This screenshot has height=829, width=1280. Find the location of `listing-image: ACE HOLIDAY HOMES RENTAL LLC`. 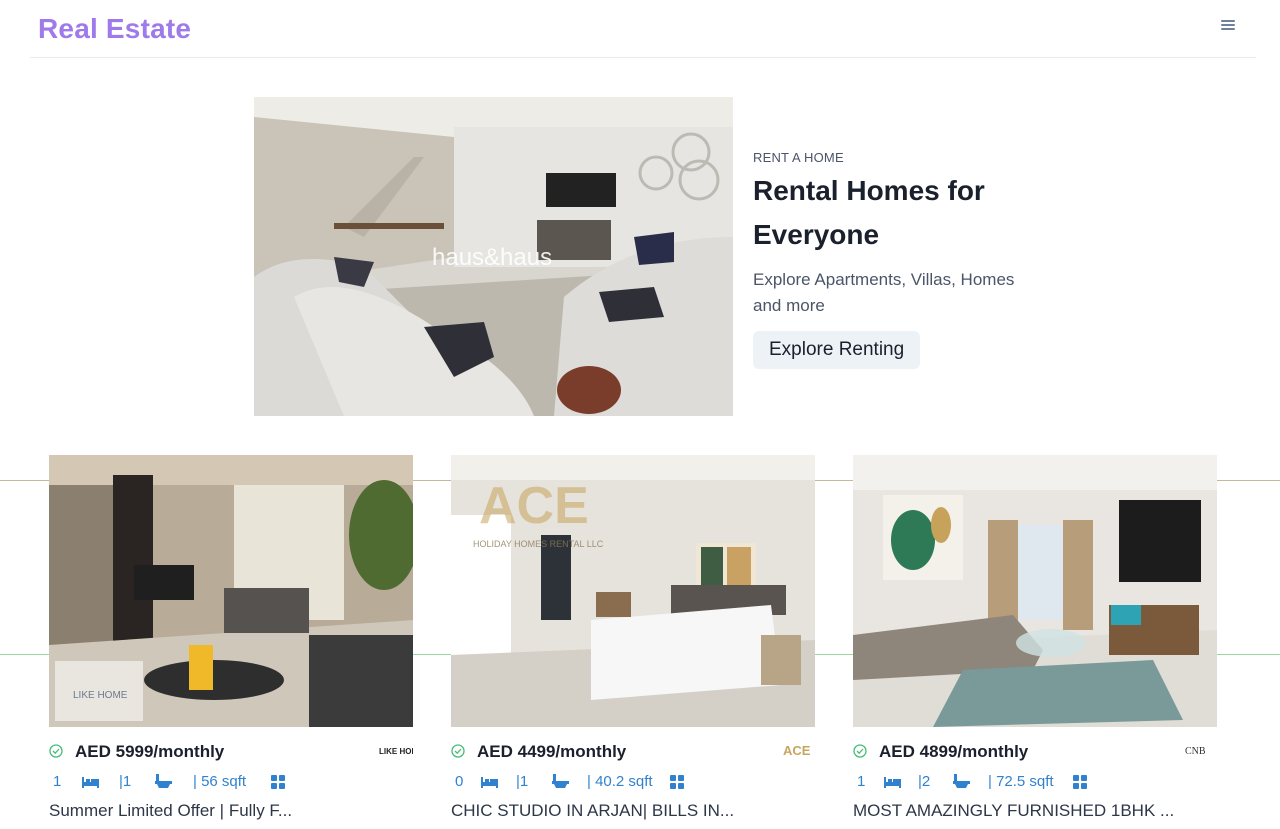

listing-image: ACE HOLIDAY HOMES RENTAL LLC is located at coordinates (633, 591).